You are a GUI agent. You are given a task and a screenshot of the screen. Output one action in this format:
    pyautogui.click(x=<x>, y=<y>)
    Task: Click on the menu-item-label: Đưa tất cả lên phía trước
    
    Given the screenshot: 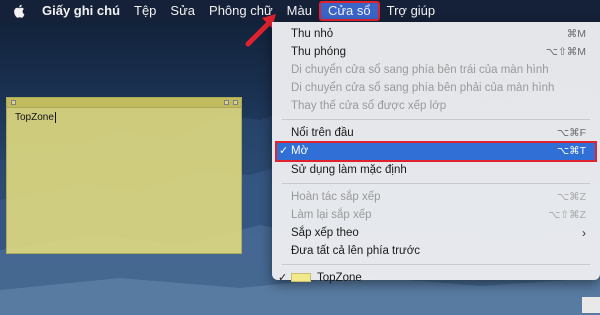 What is the action you would take?
    pyautogui.click(x=356, y=251)
    